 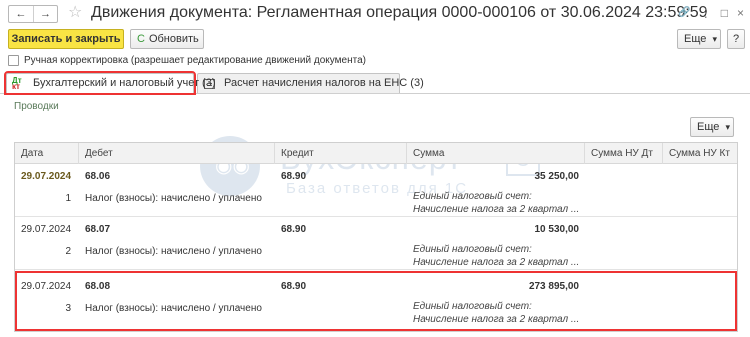 What do you see at coordinates (173, 39) in the screenshot?
I see `refresh-label: Обновить` at bounding box center [173, 39].